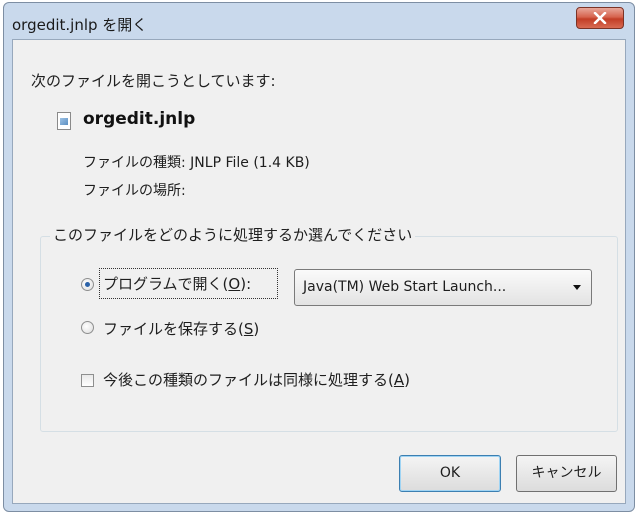  What do you see at coordinates (399, 380) in the screenshot?
I see `always-do-accel: A` at bounding box center [399, 380].